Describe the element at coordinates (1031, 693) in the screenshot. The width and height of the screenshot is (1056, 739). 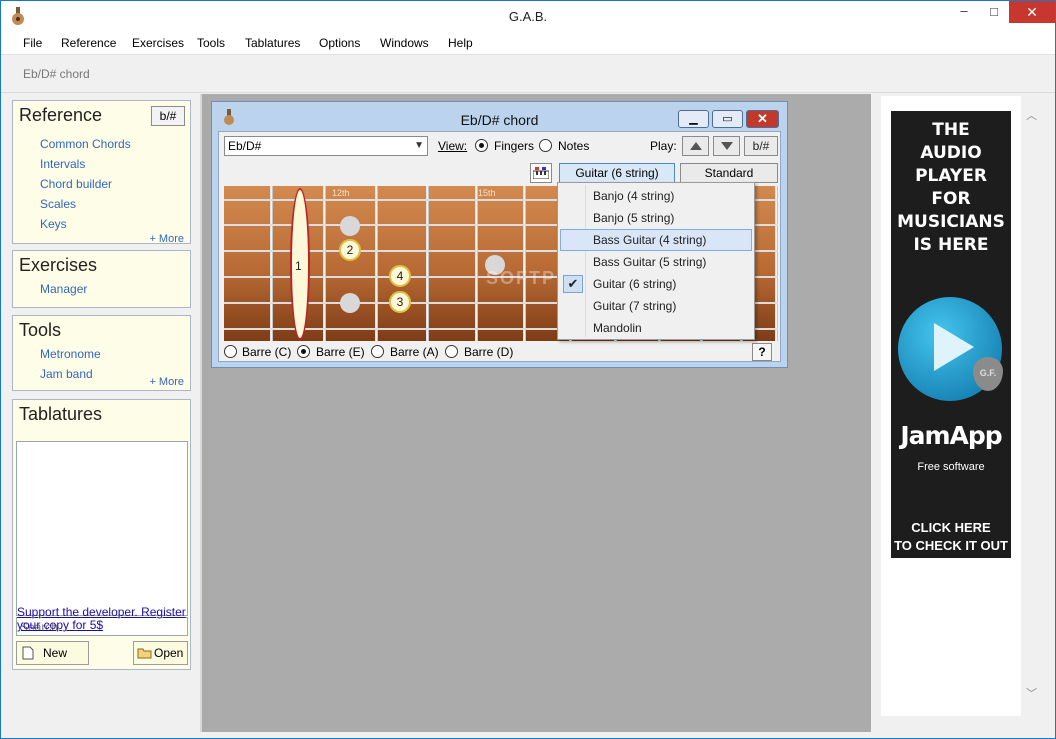
I see `scroll-down-icon: ﹀` at that location.